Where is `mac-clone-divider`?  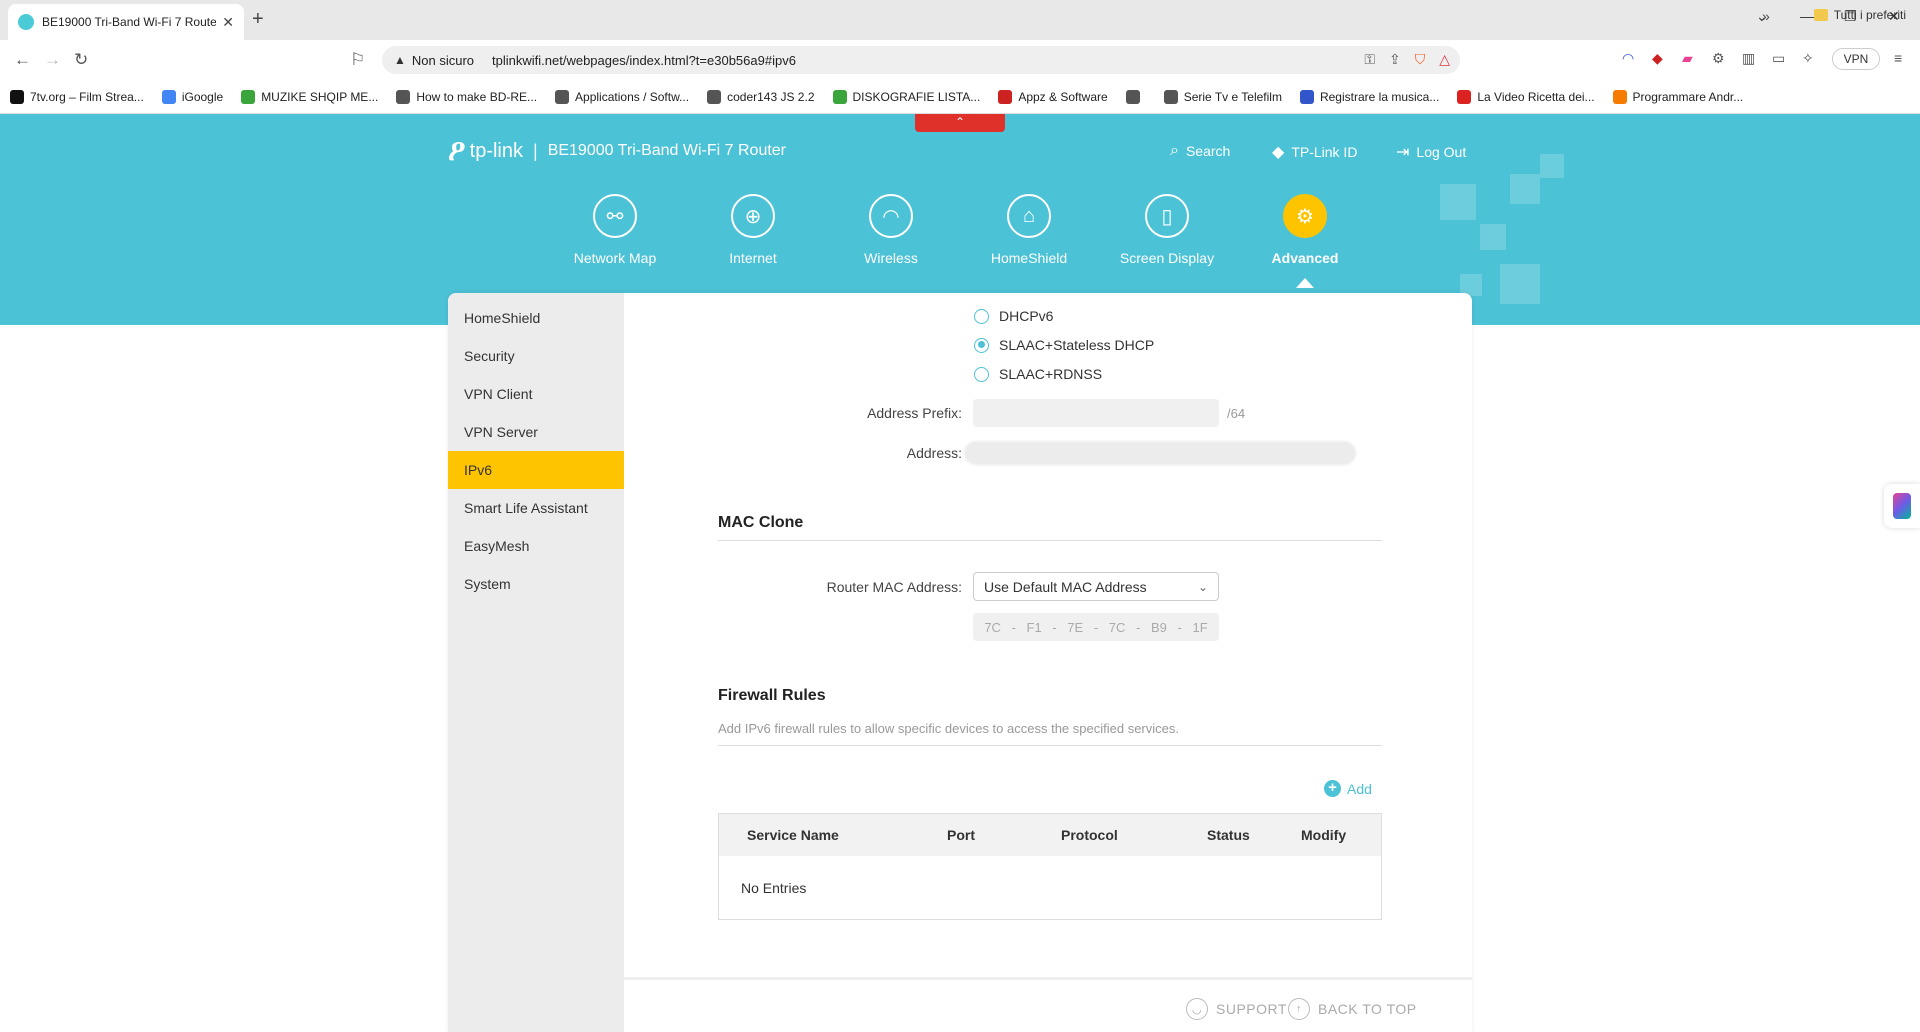
mac-clone-divider is located at coordinates (1050, 540).